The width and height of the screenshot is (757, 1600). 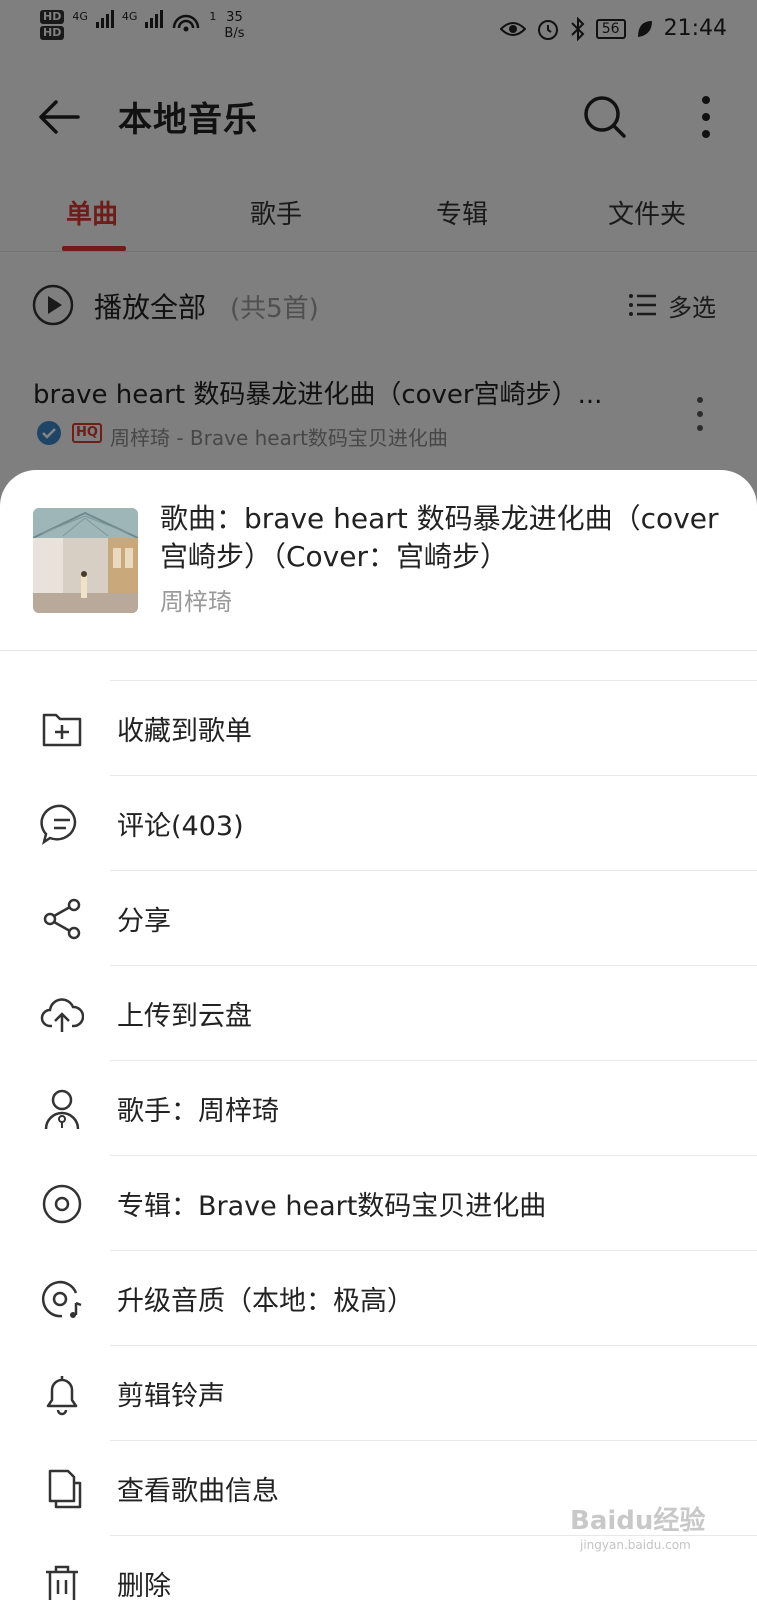 I want to click on menu-label: 查看歌曲信息, so click(x=198, y=1491).